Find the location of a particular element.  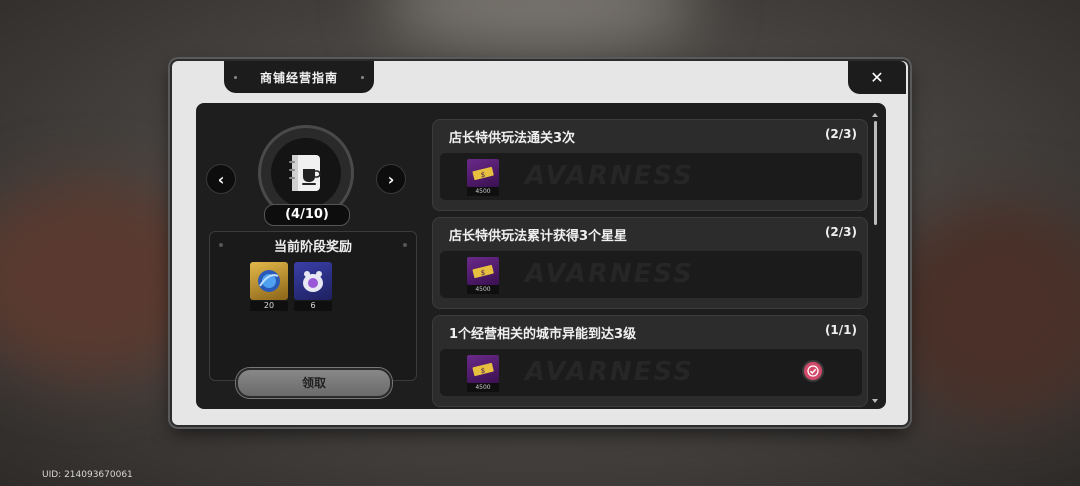

uid-label: UID: 214093670061 is located at coordinates (87, 475).